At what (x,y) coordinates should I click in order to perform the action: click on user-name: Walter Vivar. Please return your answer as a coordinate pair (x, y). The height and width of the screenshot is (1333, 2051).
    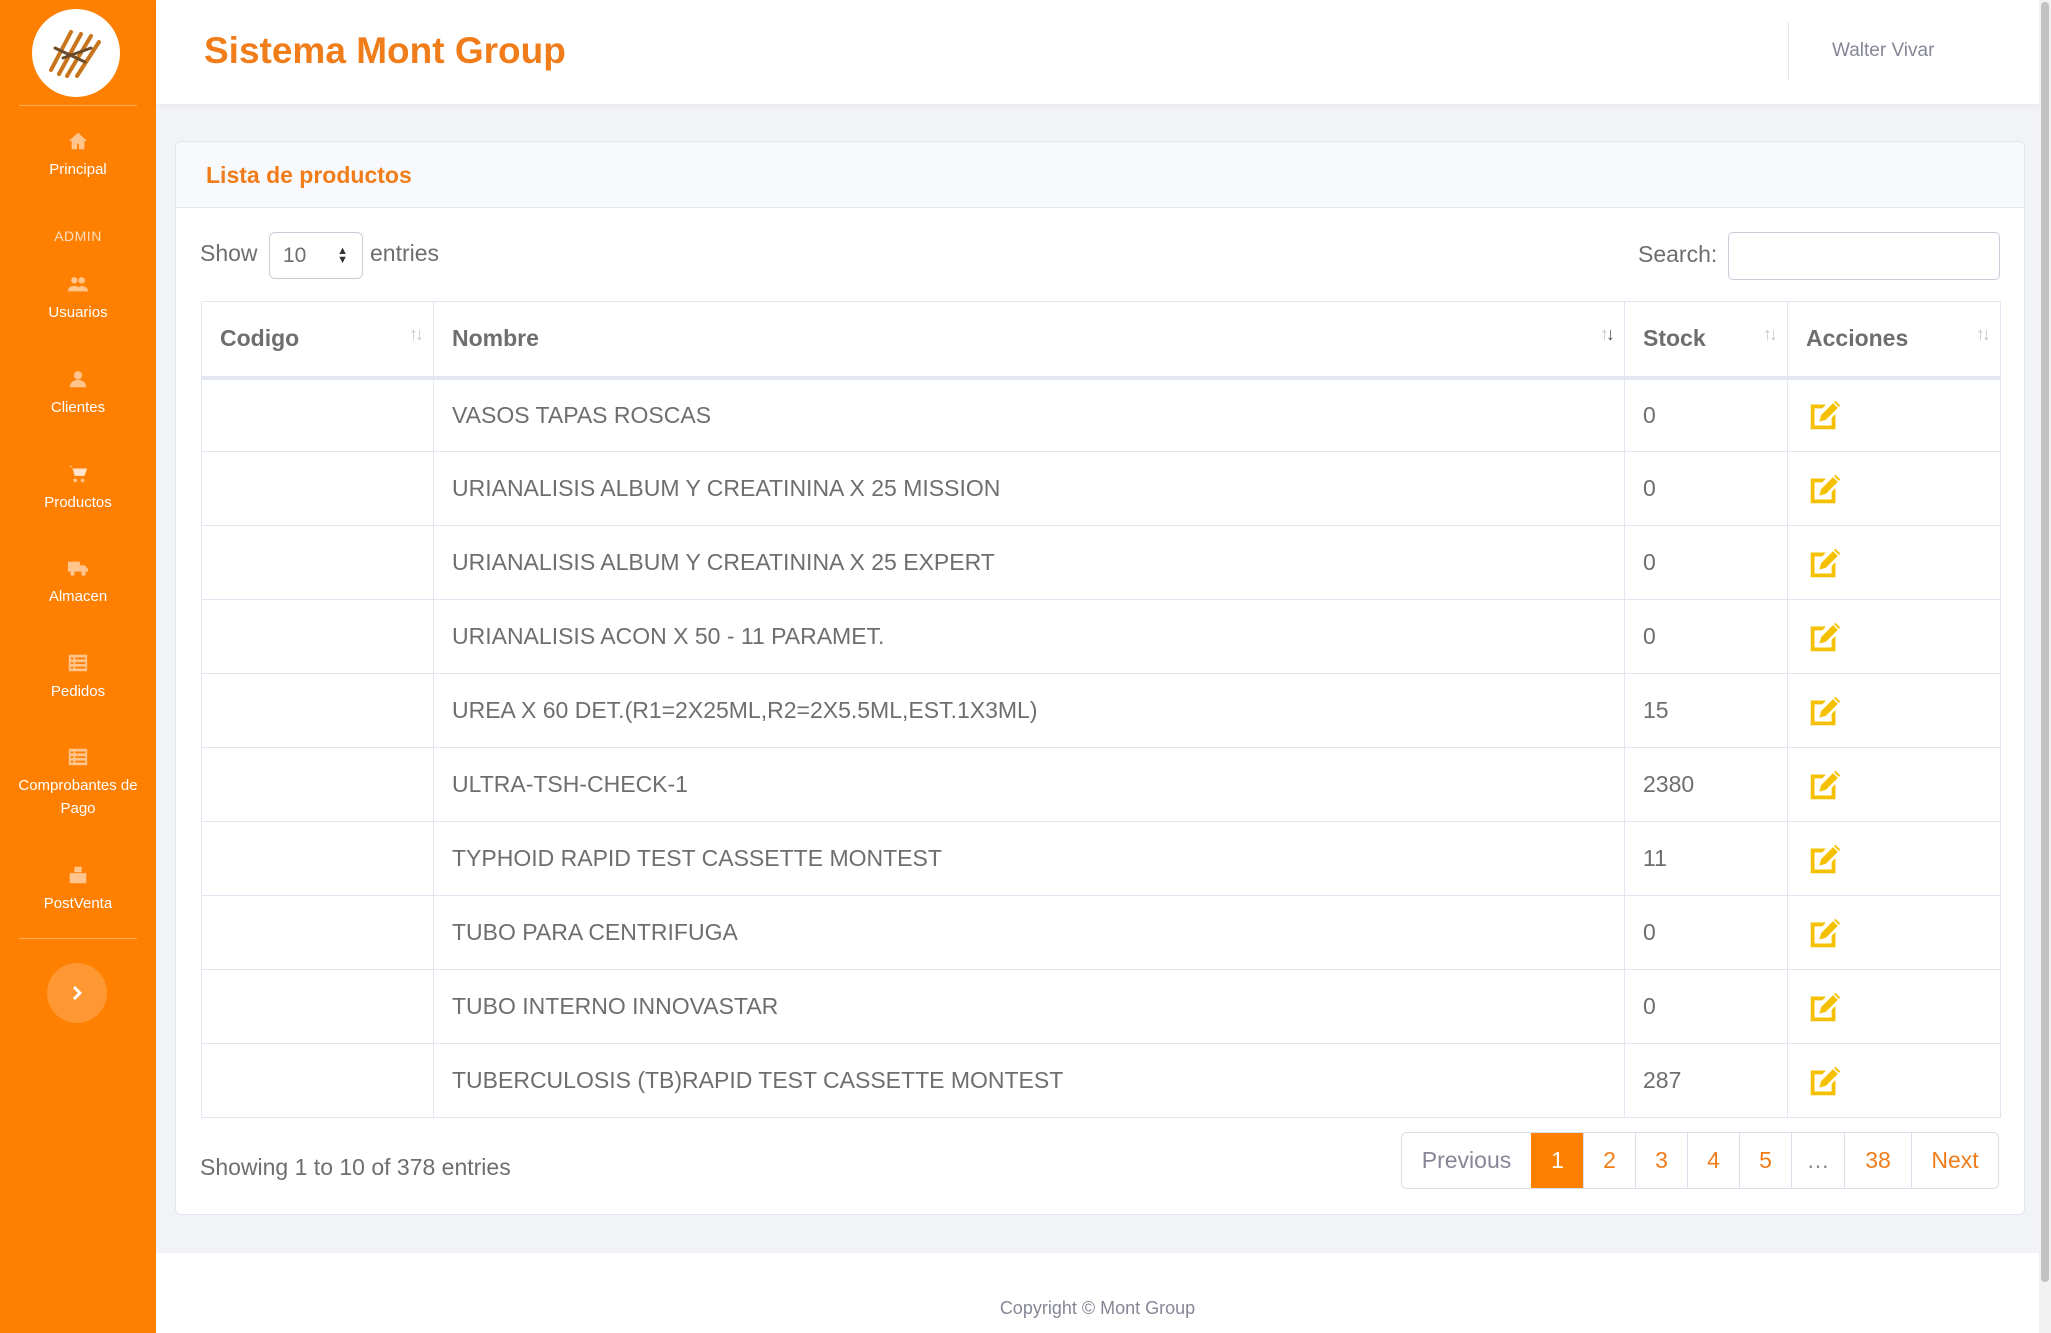
    Looking at the image, I should click on (1883, 51).